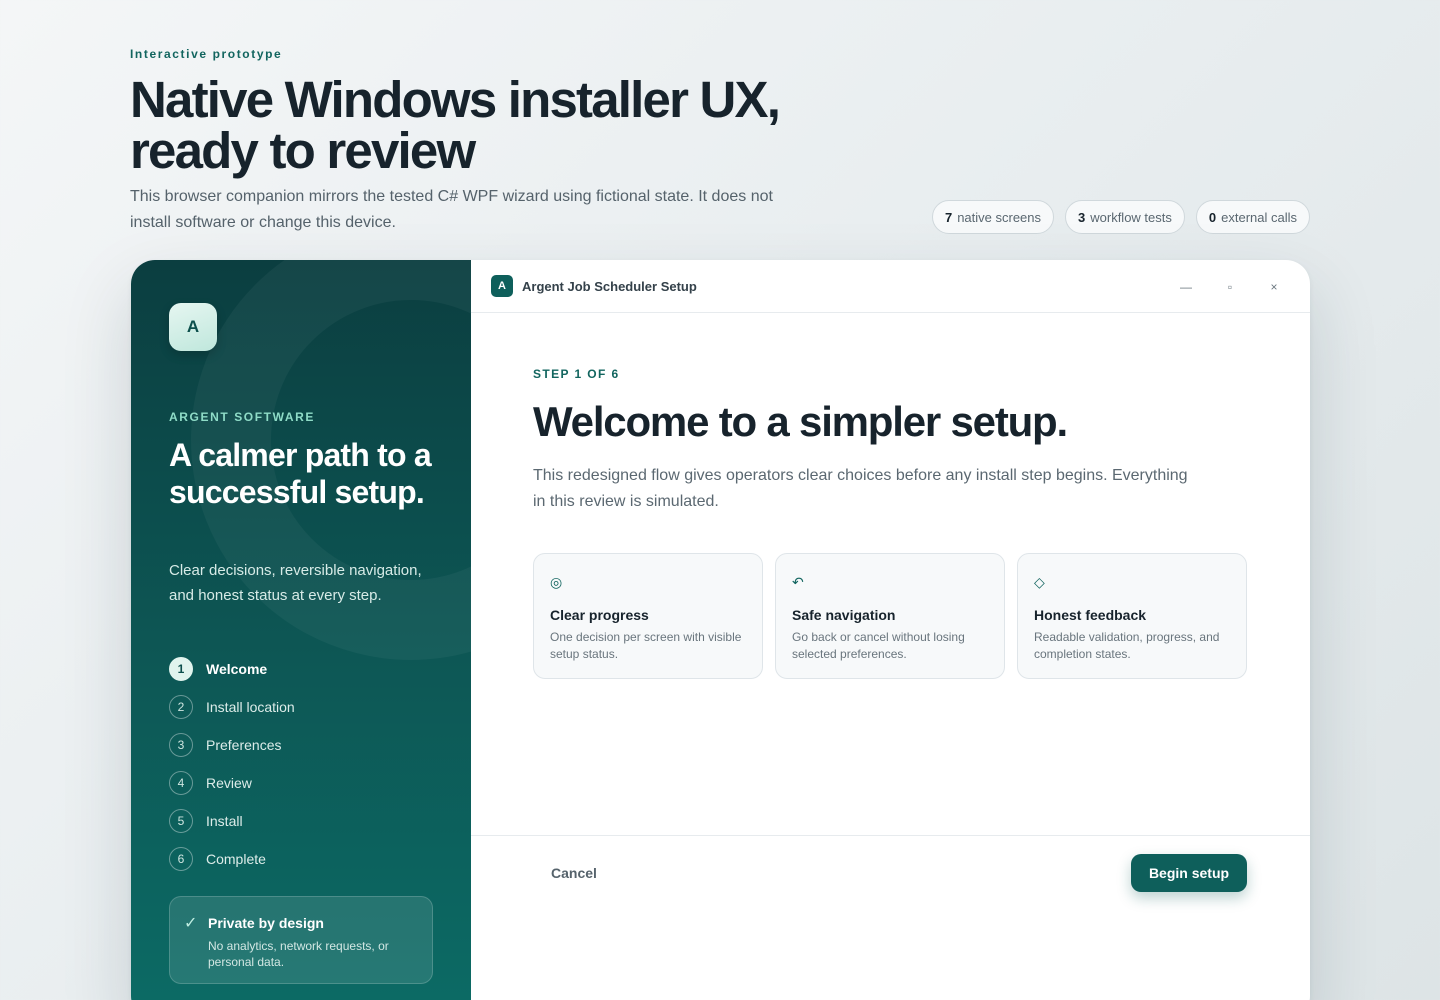 The height and width of the screenshot is (1000, 1440). Describe the element at coordinates (181, 669) in the screenshot. I see `step-number: 1` at that location.